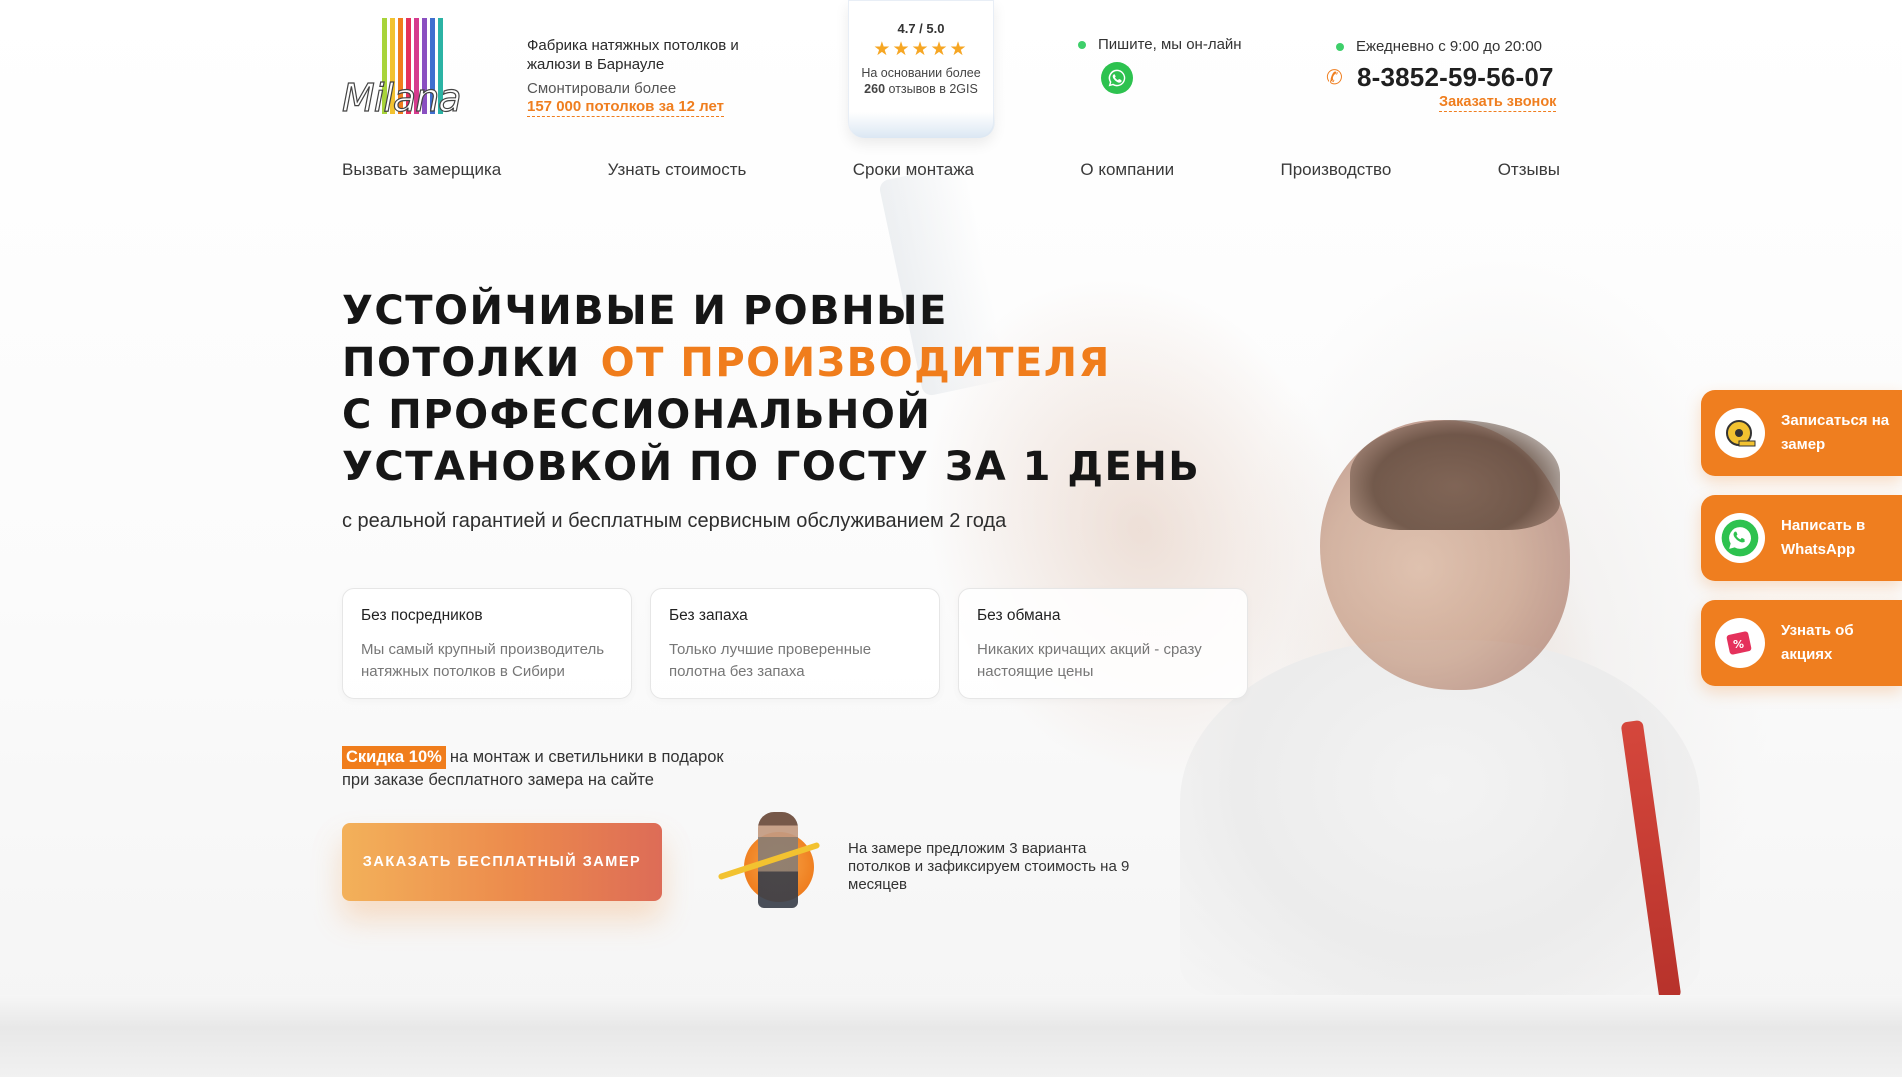  Describe the element at coordinates (1455, 475) in the screenshot. I see `hero-photo-hair` at that location.